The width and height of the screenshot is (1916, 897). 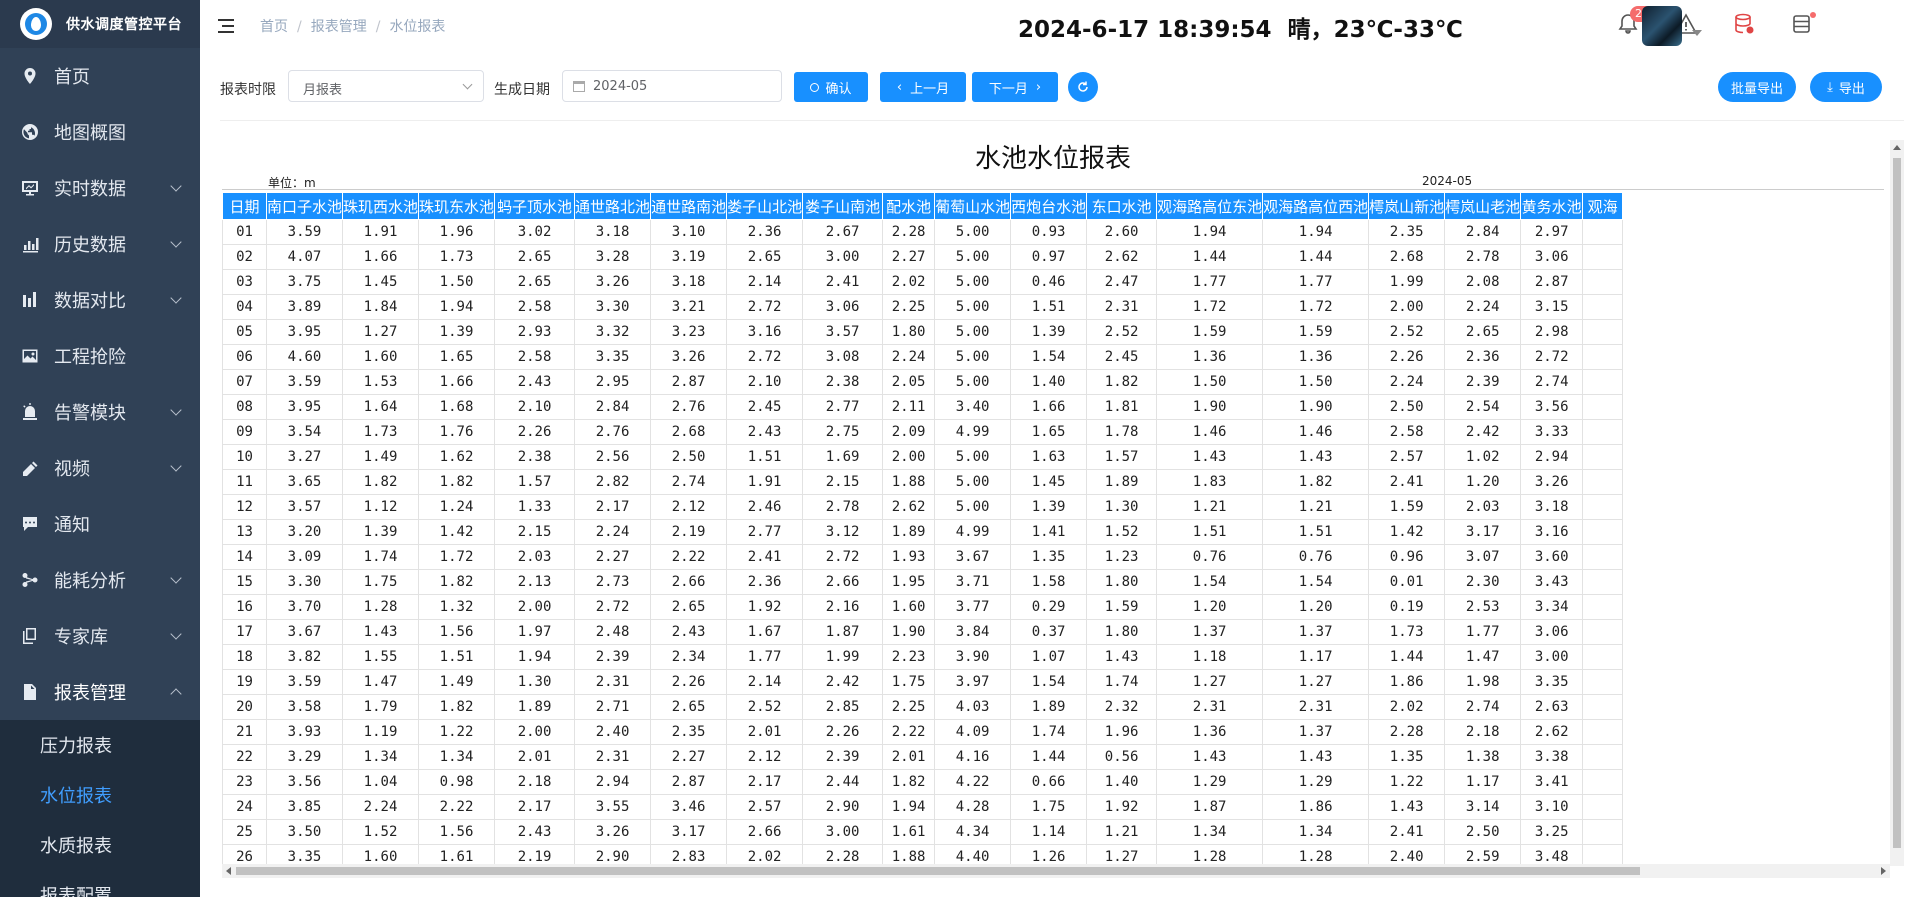 I want to click on submenu-item-1: 压力报表, so click(x=100, y=745).